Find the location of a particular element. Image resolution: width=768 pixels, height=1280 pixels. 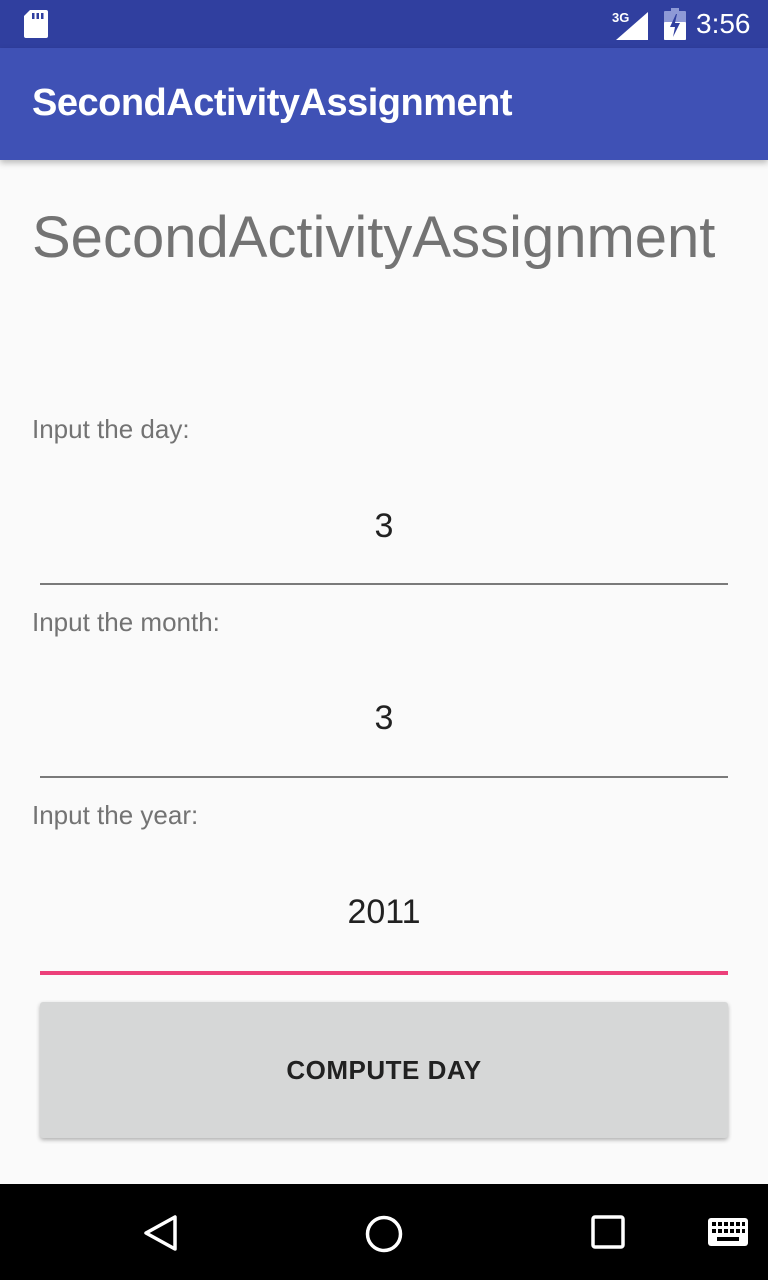

app-bar: SecondActivityAssignment is located at coordinates (384, 104).